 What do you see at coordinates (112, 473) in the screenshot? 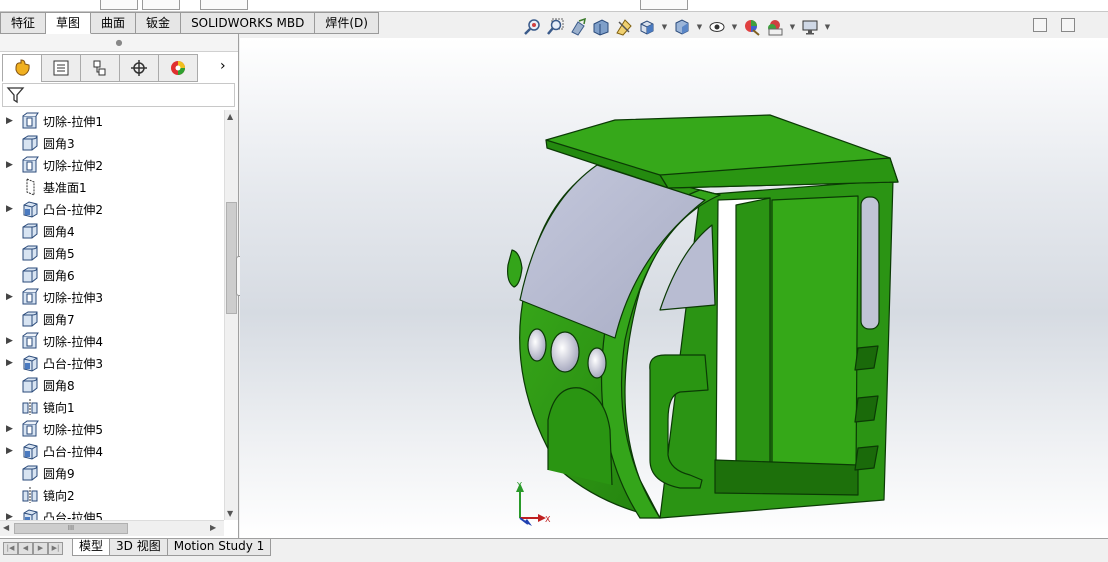
I see `tree-item: 圆角9` at bounding box center [112, 473].